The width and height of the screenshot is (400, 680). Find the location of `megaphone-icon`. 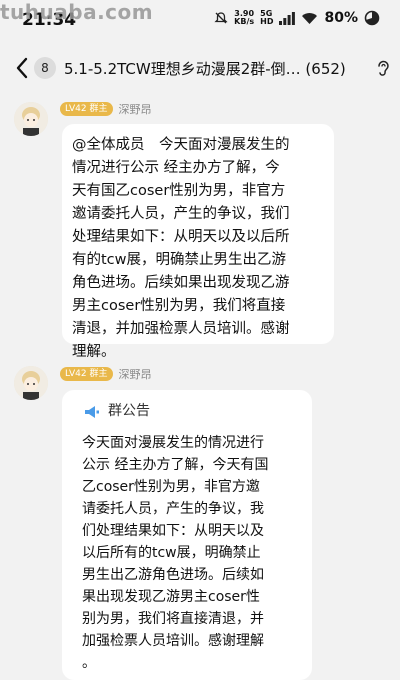

megaphone-icon is located at coordinates (92, 411).